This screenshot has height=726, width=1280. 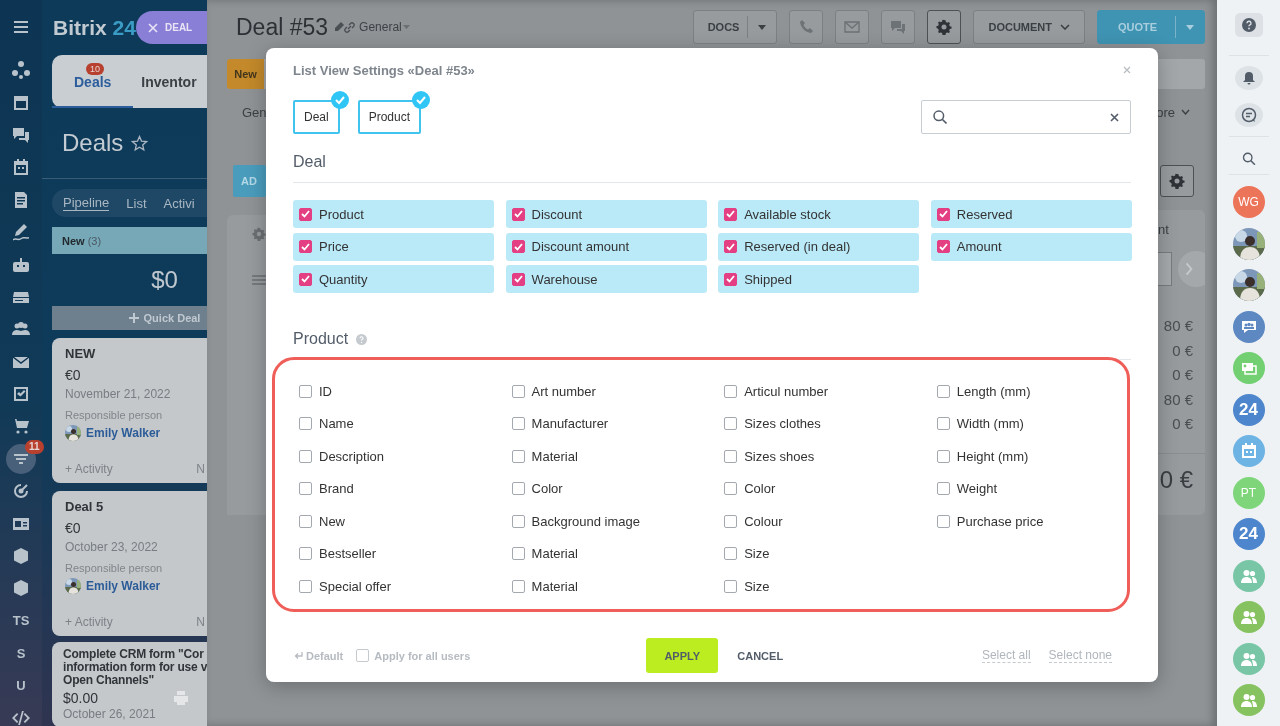 I want to click on view-tab: Pipeline, so click(x=86, y=203).